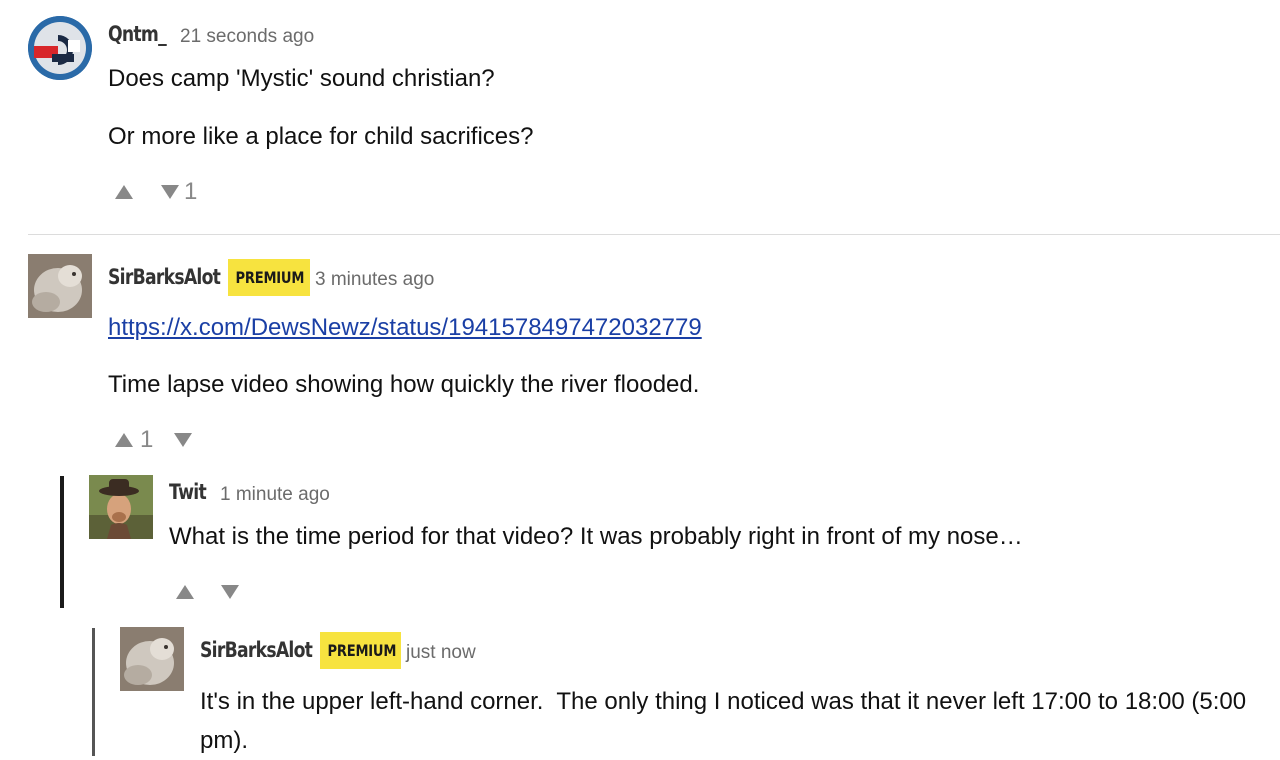 The image size is (1280, 760). What do you see at coordinates (275, 495) in the screenshot?
I see `comment-timestamp: 1 minute ago` at bounding box center [275, 495].